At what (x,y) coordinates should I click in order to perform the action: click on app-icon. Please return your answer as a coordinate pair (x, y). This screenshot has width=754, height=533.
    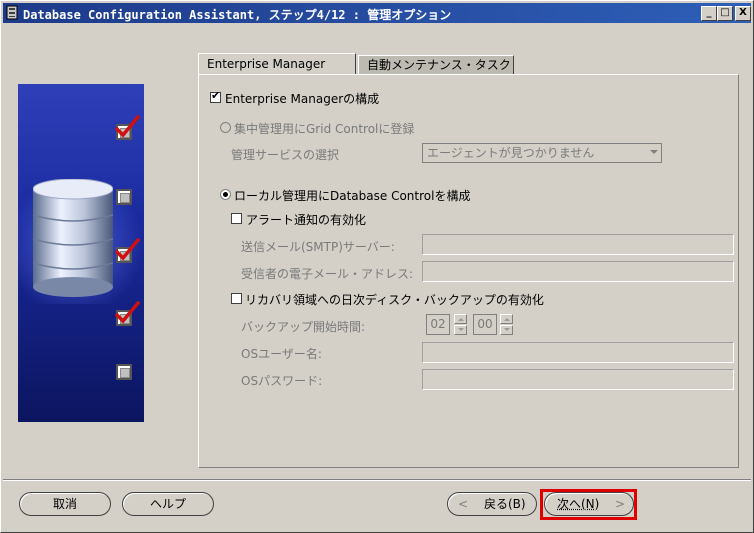
    Looking at the image, I should click on (12, 12).